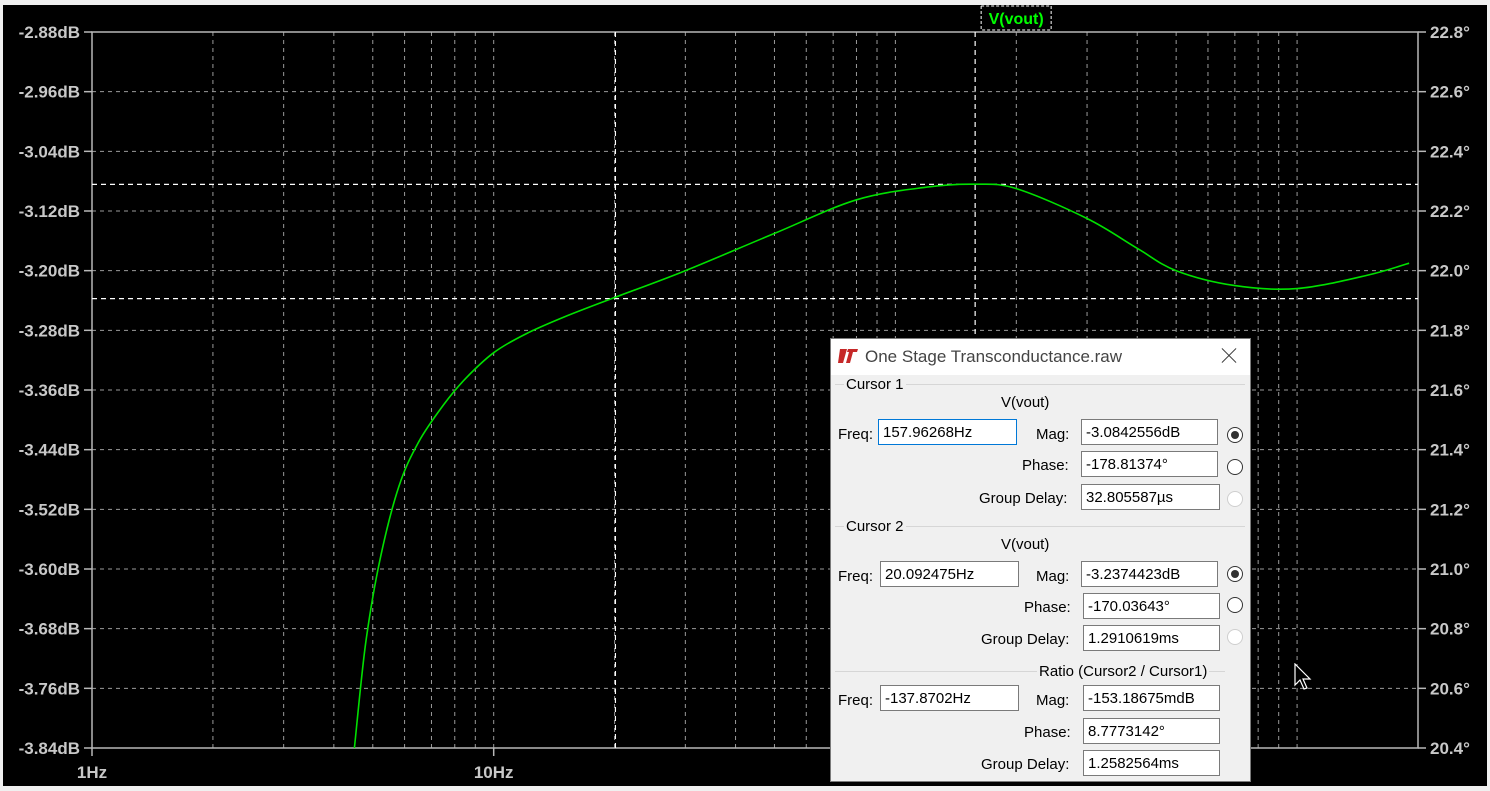 This screenshot has width=1490, height=791. I want to click on y-tick-label: -3.44dB, so click(49, 450).